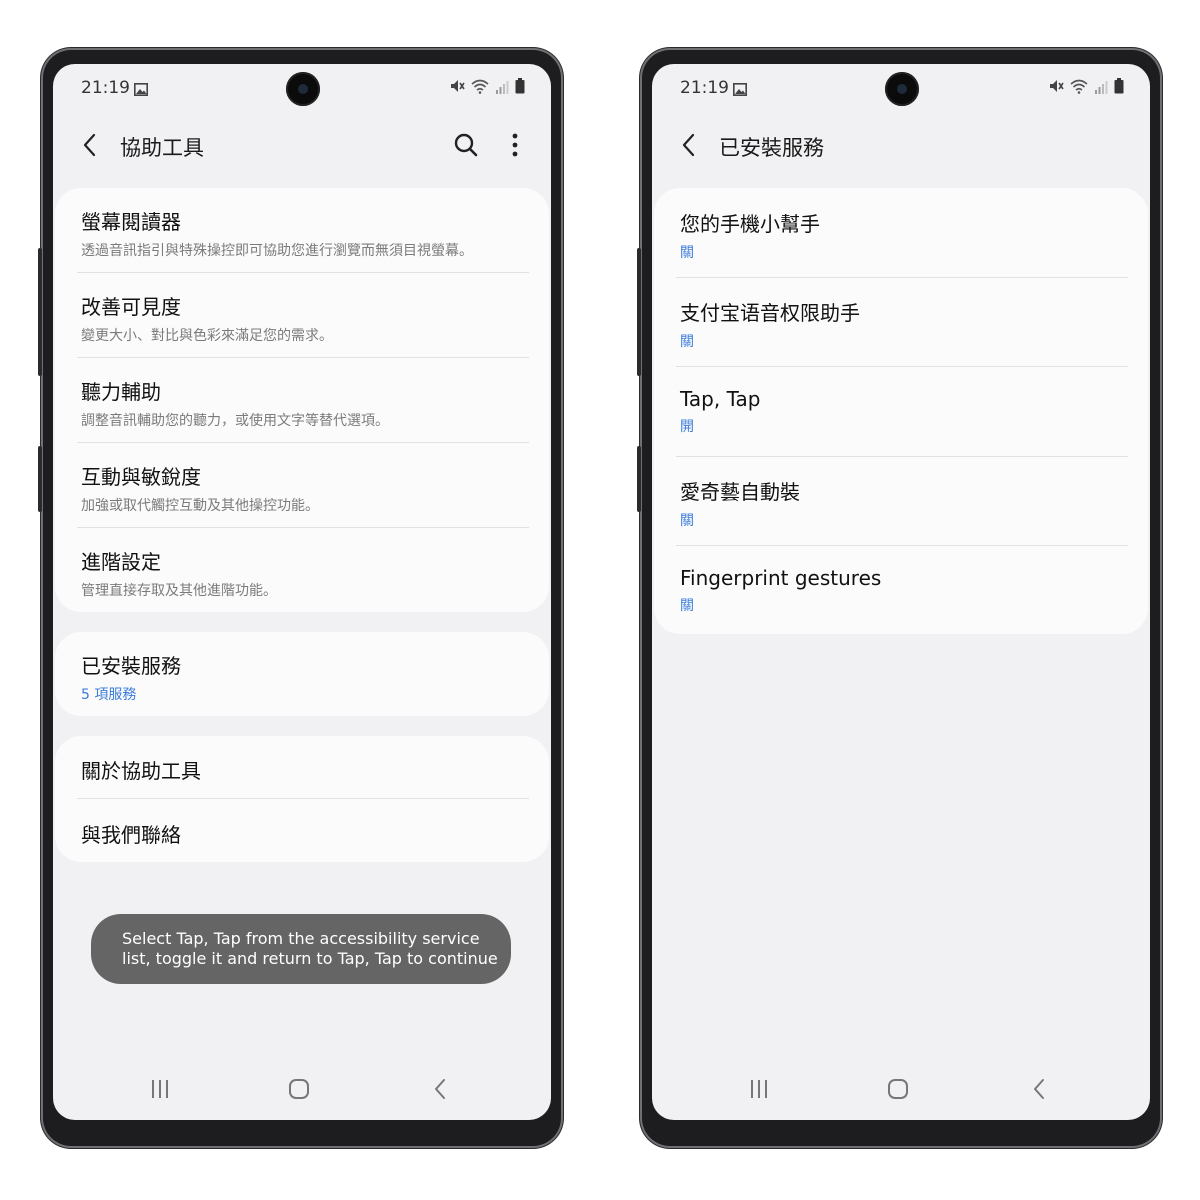  What do you see at coordinates (141, 477) in the screenshot?
I see `item-title: 互動與敏銳度` at bounding box center [141, 477].